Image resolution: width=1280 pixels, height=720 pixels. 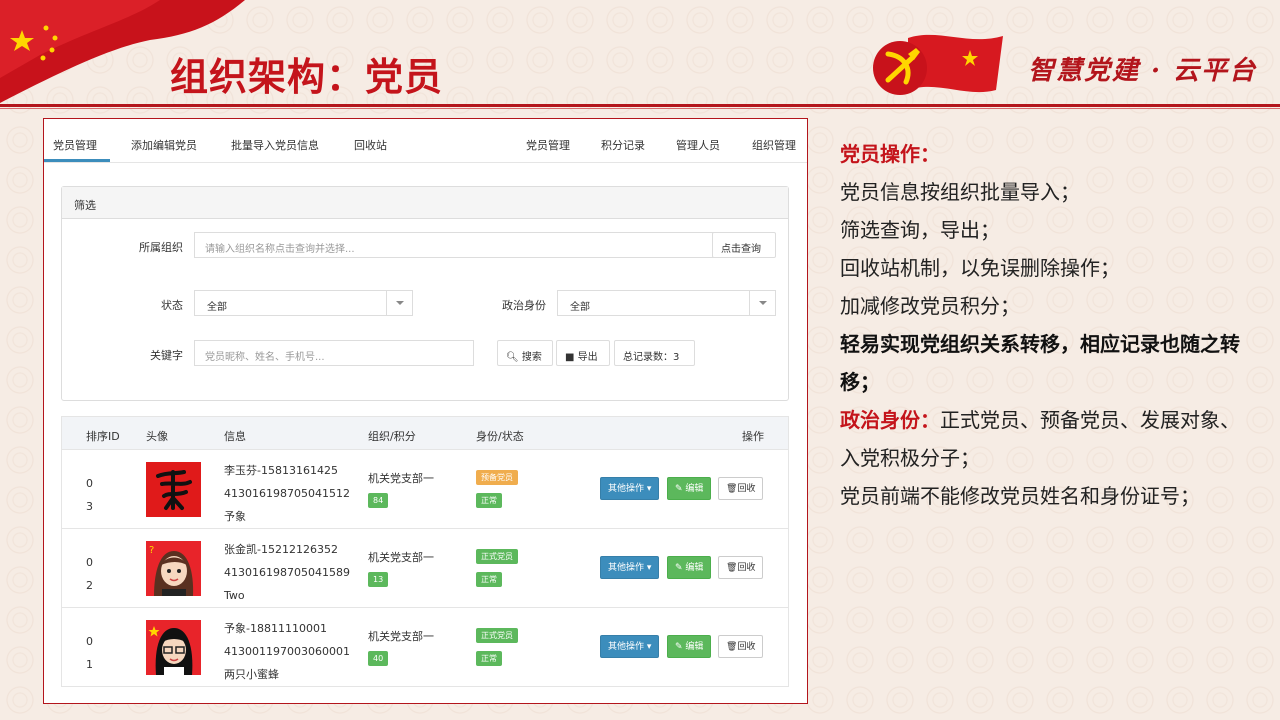 What do you see at coordinates (489, 500) in the screenshot?
I see `status-badge: 正常` at bounding box center [489, 500].